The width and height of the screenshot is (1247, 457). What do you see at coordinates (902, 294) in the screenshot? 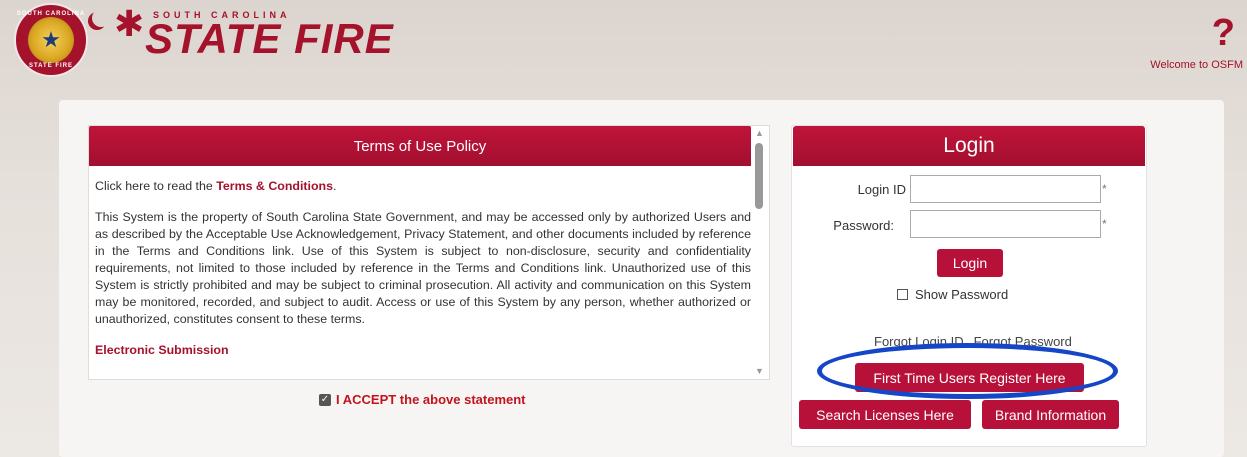
I see `checkbox-box` at bounding box center [902, 294].